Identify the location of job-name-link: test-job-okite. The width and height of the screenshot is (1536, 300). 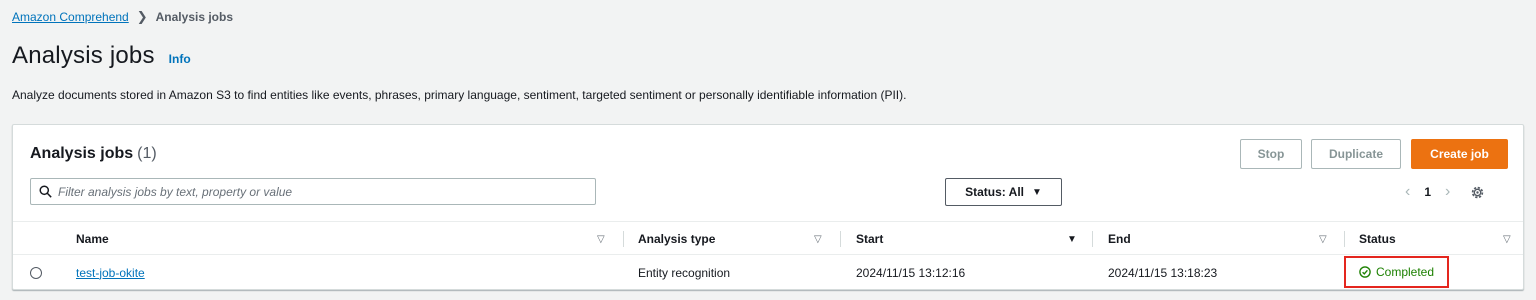
(110, 273).